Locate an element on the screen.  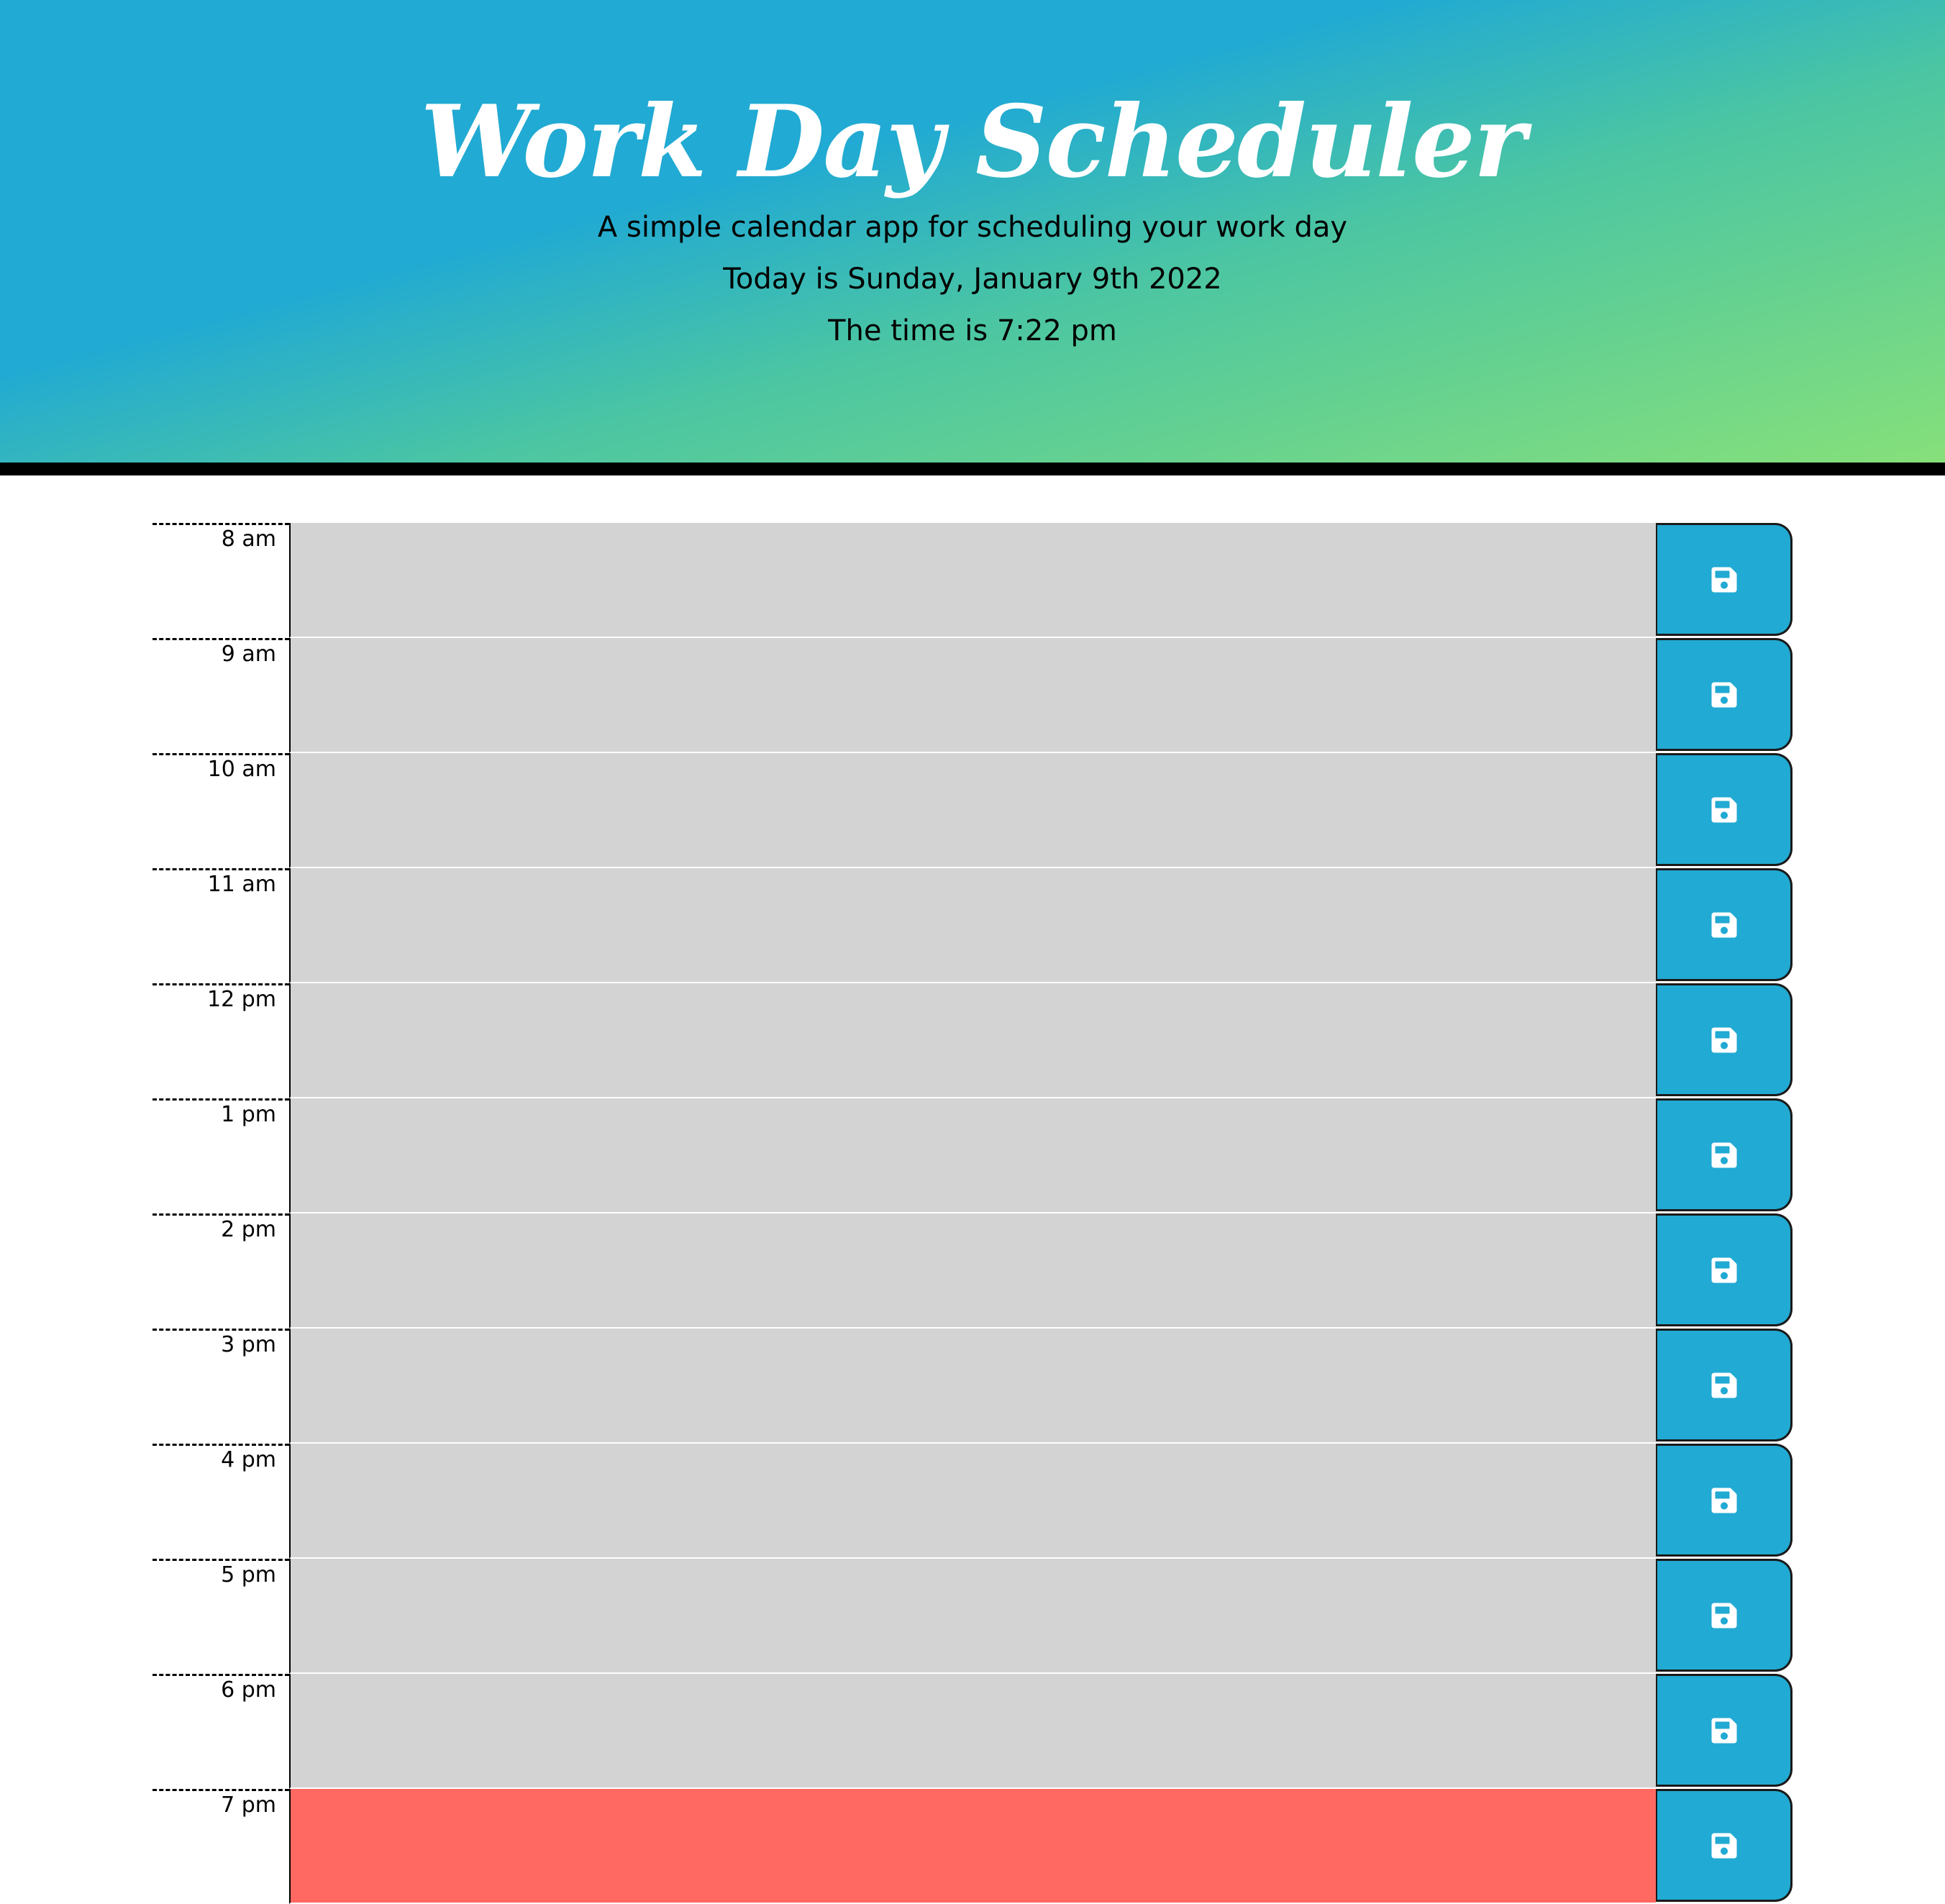
header-divider is located at coordinates (972, 469).